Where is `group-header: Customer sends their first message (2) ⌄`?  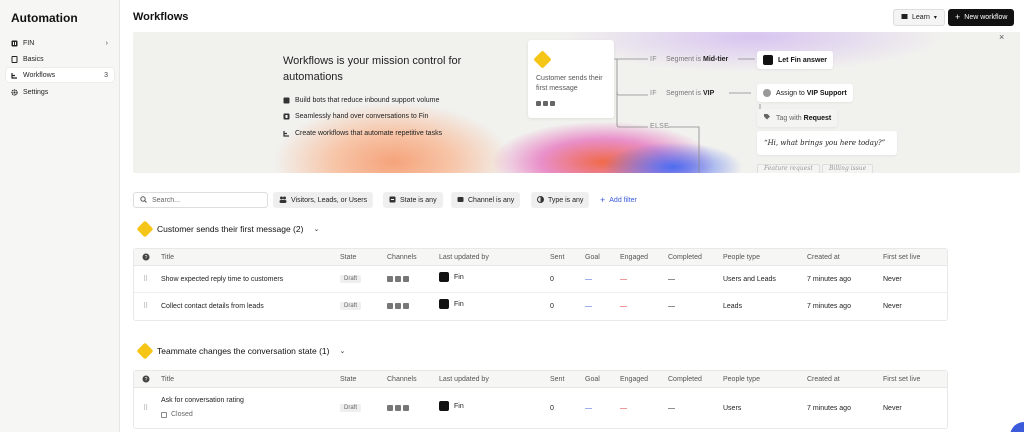
group-header: Customer sends their first message (2) ⌄ is located at coordinates (228, 229).